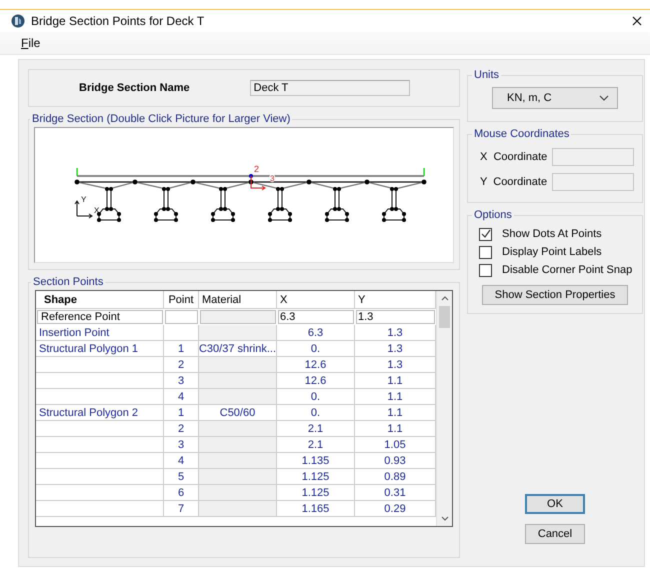  I want to click on menu-item: File, so click(30, 43).